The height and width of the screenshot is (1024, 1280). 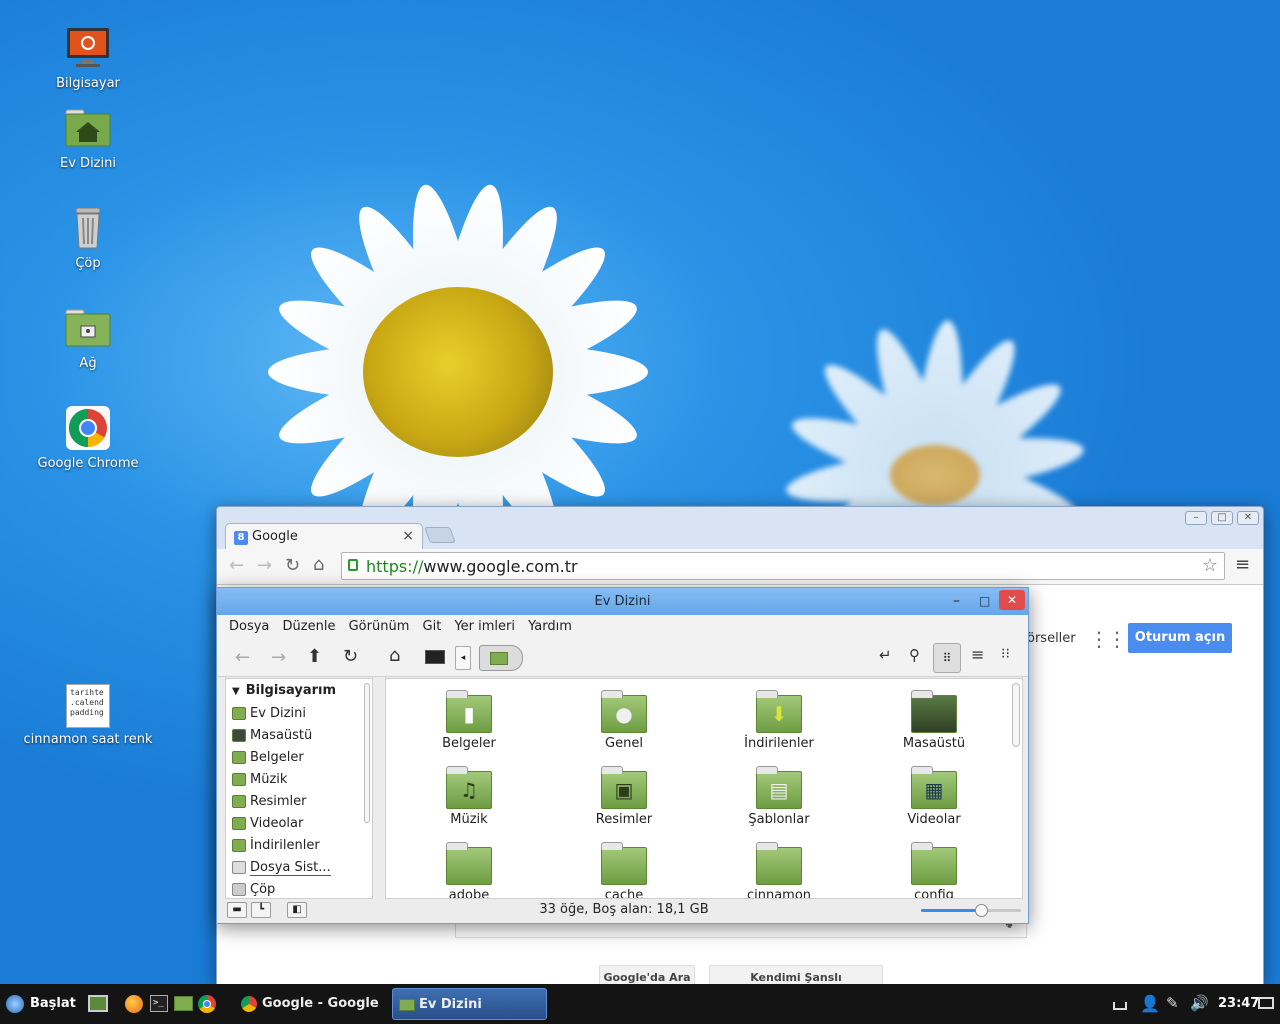 What do you see at coordinates (297, 910) in the screenshot?
I see `toggle-sidebar-icon: ◧` at bounding box center [297, 910].